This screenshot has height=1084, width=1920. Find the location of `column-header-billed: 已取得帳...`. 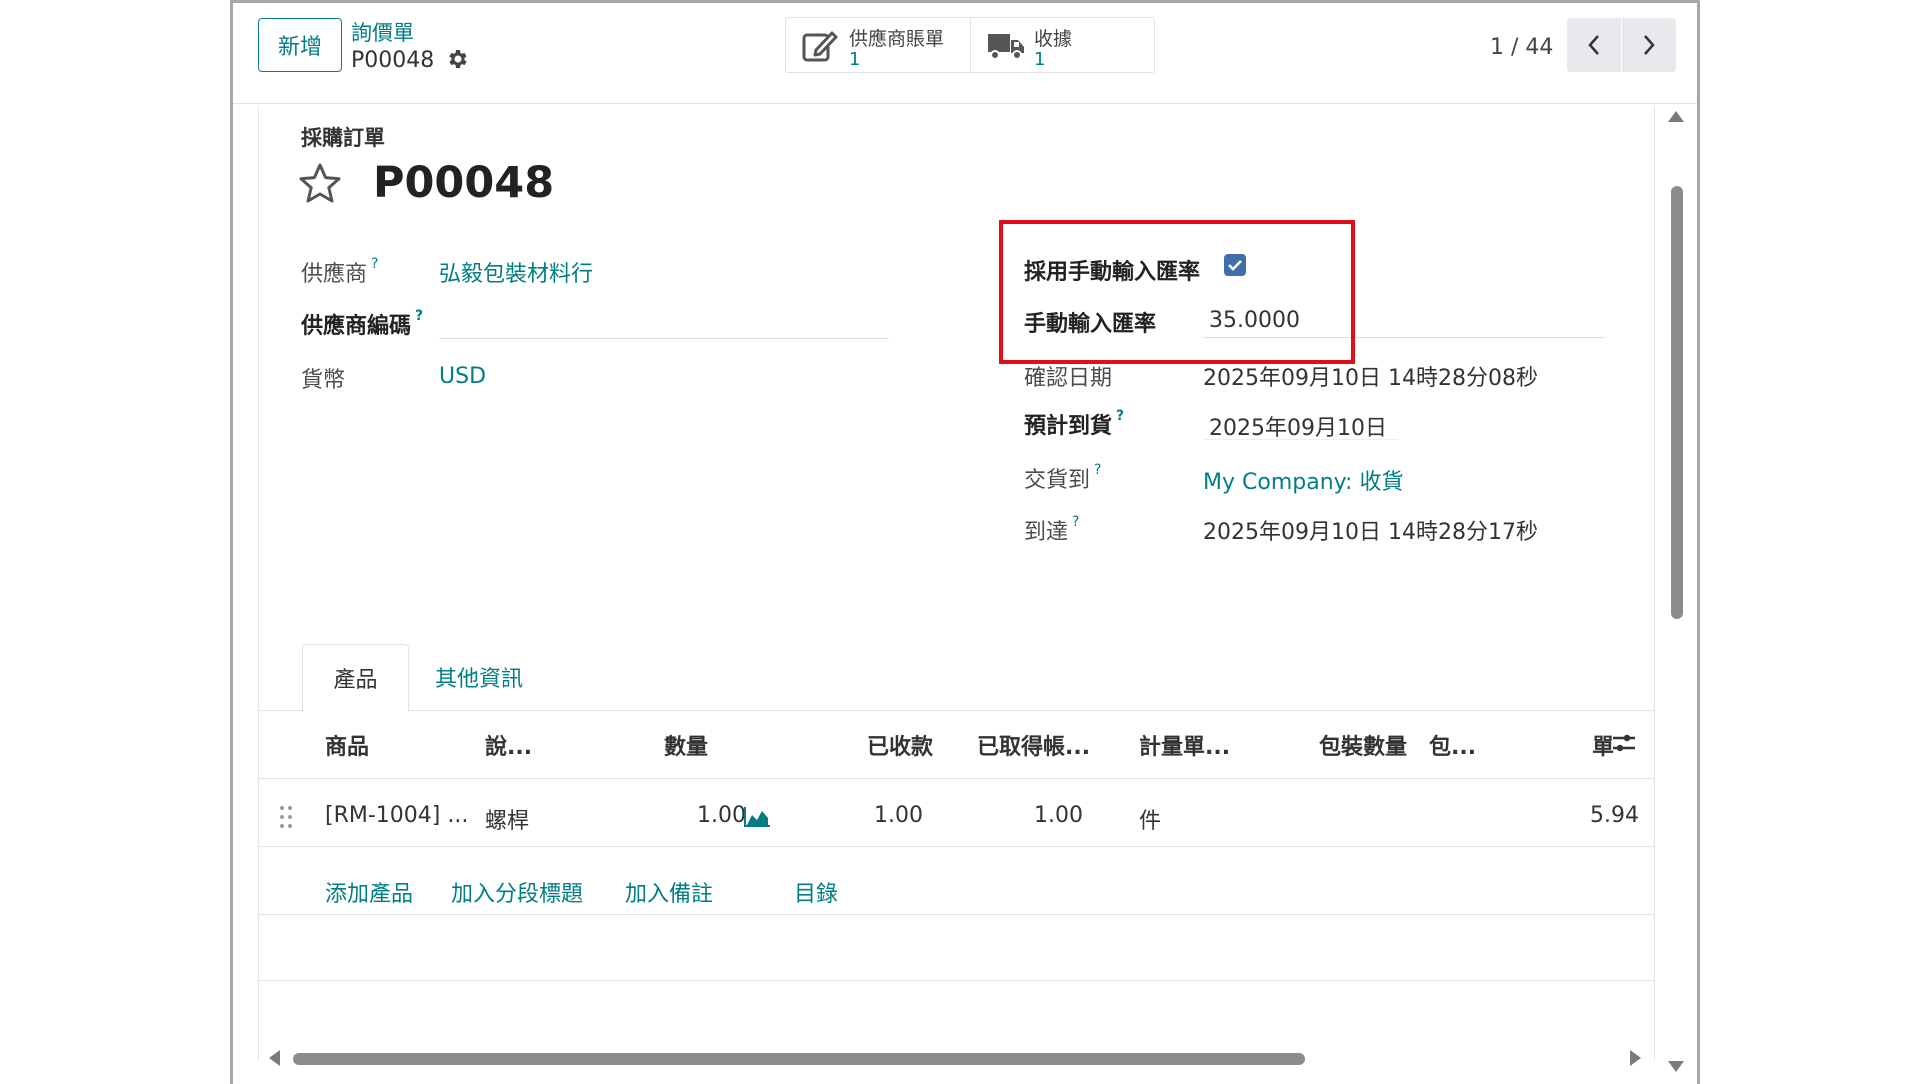

column-header-billed: 已取得帳... is located at coordinates (1033, 745).